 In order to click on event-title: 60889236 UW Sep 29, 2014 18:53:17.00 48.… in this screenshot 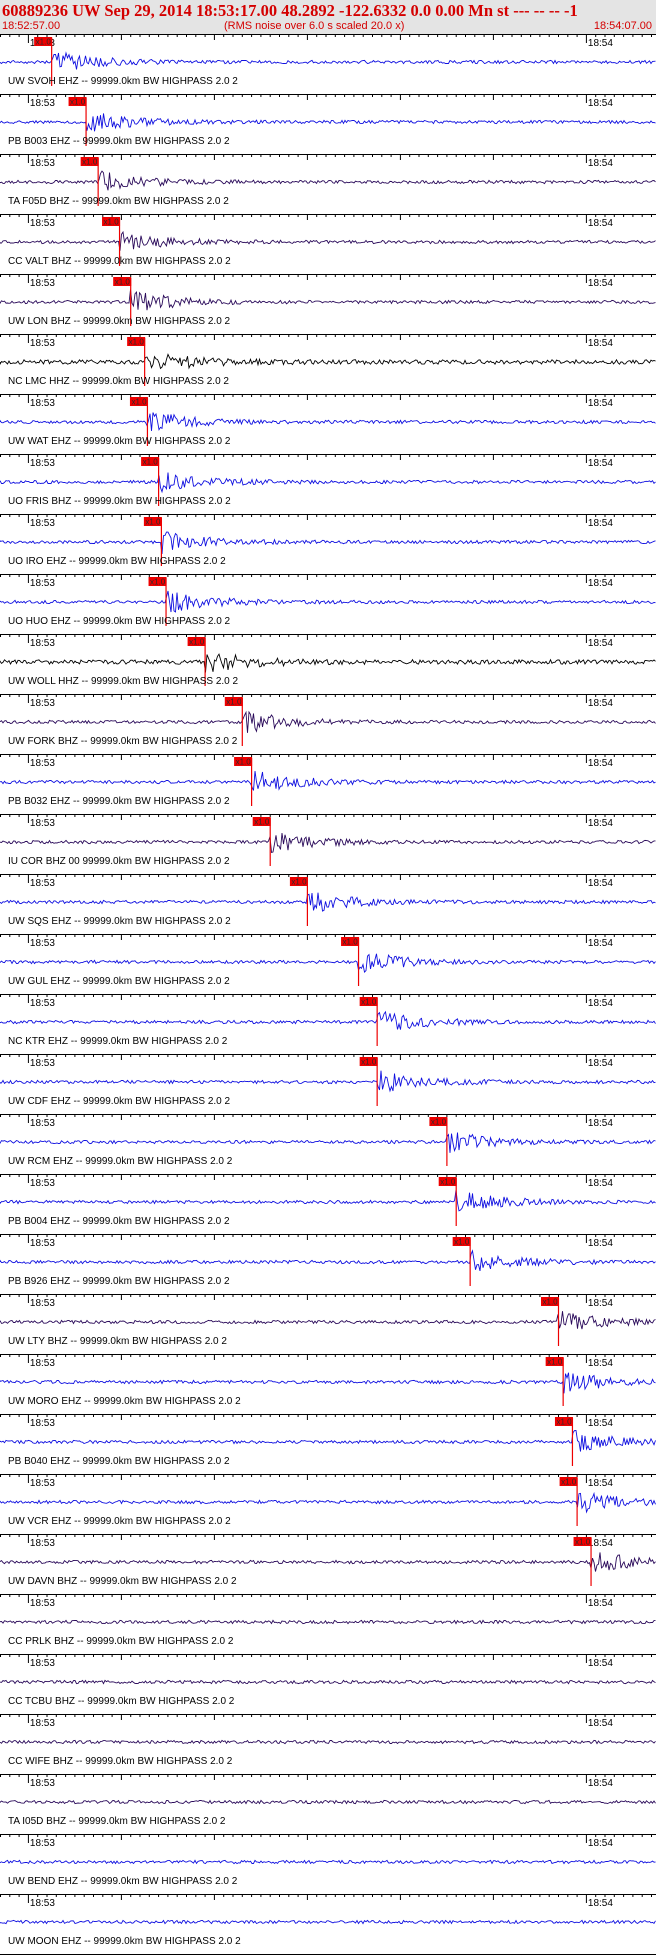, I will do `click(290, 10)`.